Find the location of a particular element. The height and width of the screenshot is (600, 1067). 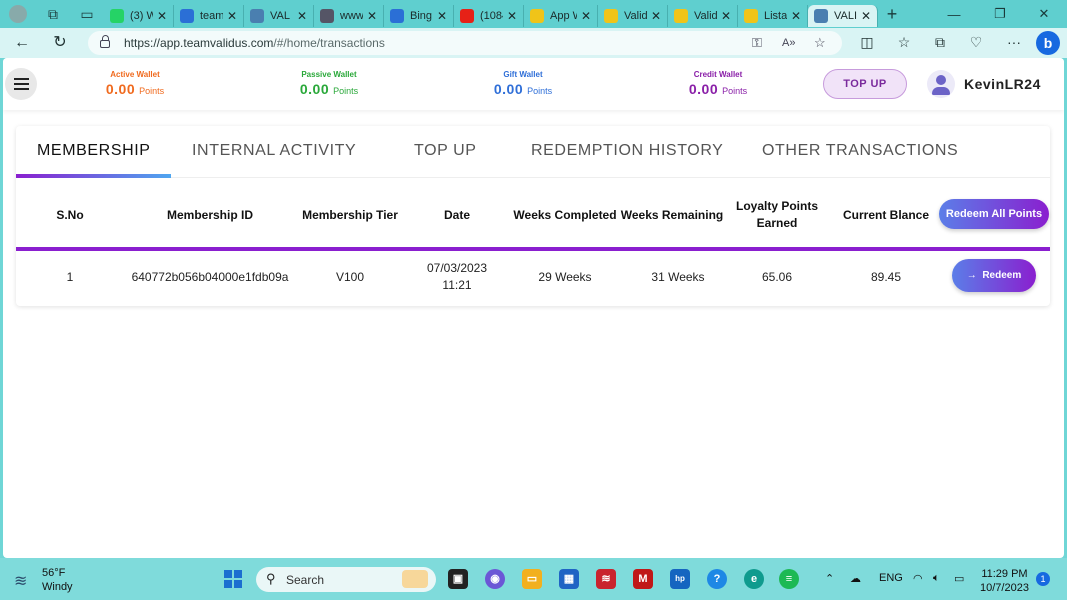

chat-icon: ◉ is located at coordinates (495, 579).